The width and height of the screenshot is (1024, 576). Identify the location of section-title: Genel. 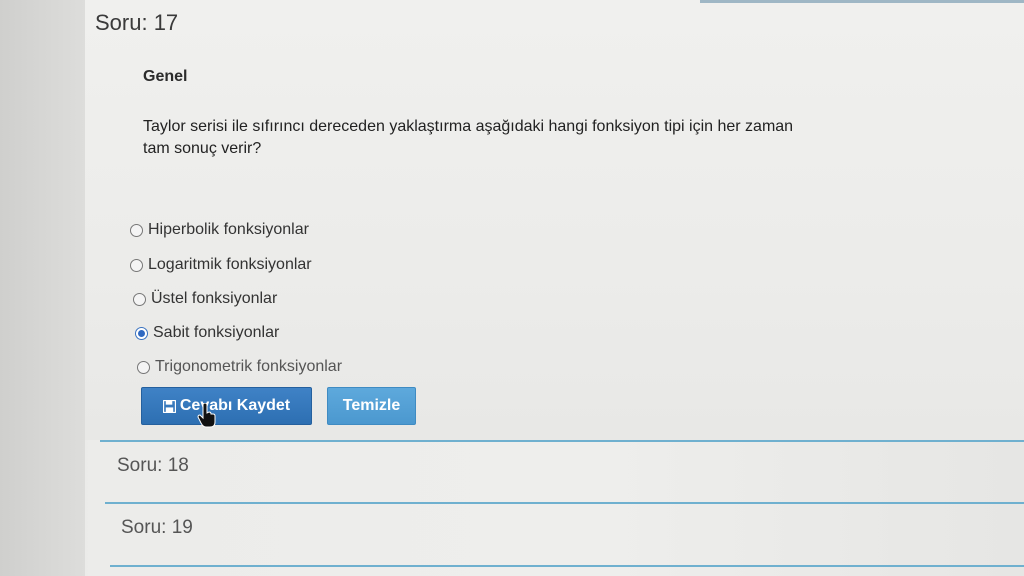
(165, 76).